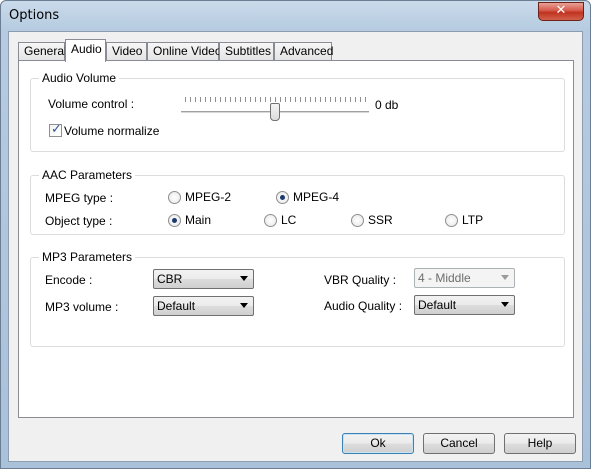 This screenshot has width=591, height=469. What do you see at coordinates (79, 221) in the screenshot?
I see `object-type-label: Object type :` at bounding box center [79, 221].